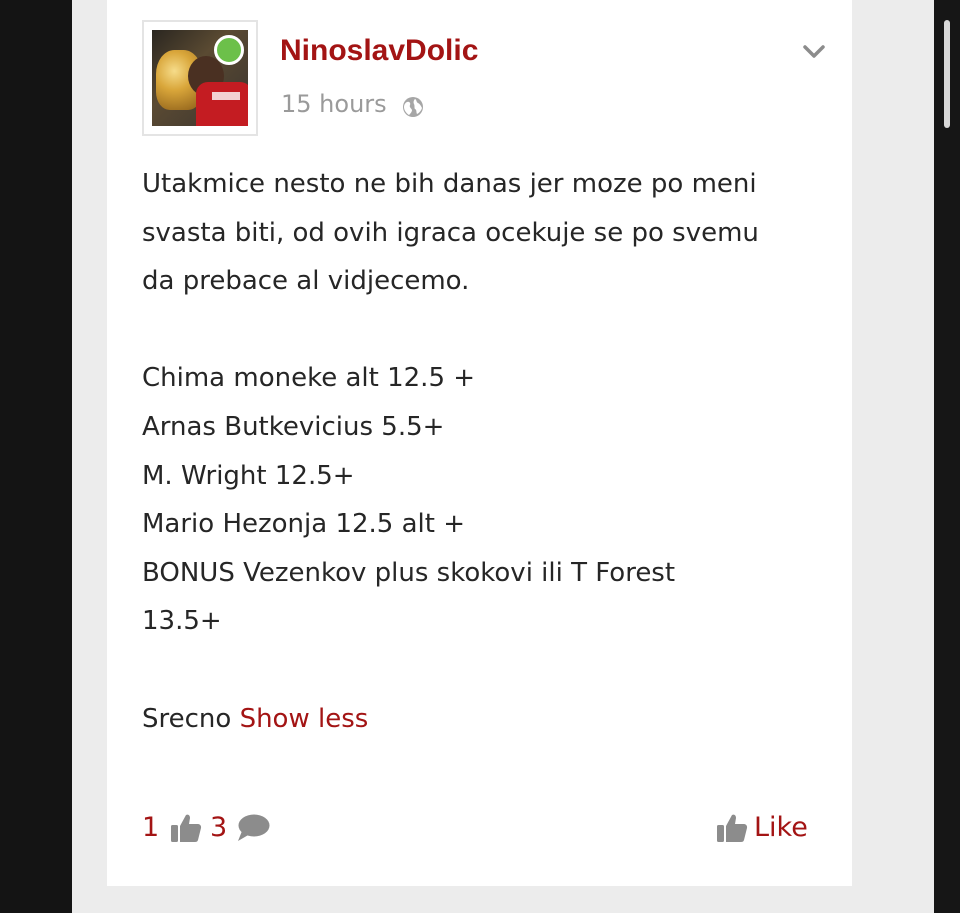  What do you see at coordinates (409, 572) in the screenshot?
I see `post-text-line: BONUS Vezenkov plus skokovi ili T Forest` at bounding box center [409, 572].